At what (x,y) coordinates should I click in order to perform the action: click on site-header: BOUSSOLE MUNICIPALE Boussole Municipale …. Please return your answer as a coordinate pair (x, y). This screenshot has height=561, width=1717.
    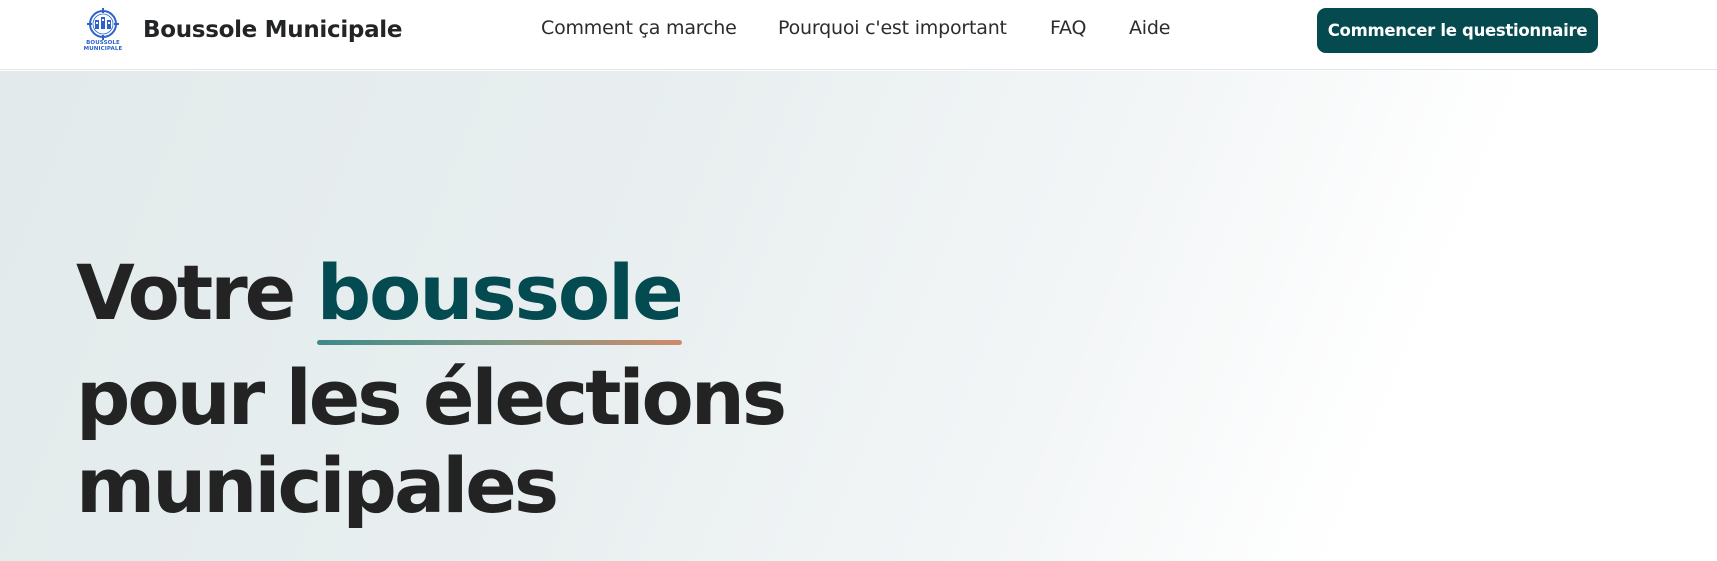
    Looking at the image, I should click on (858, 35).